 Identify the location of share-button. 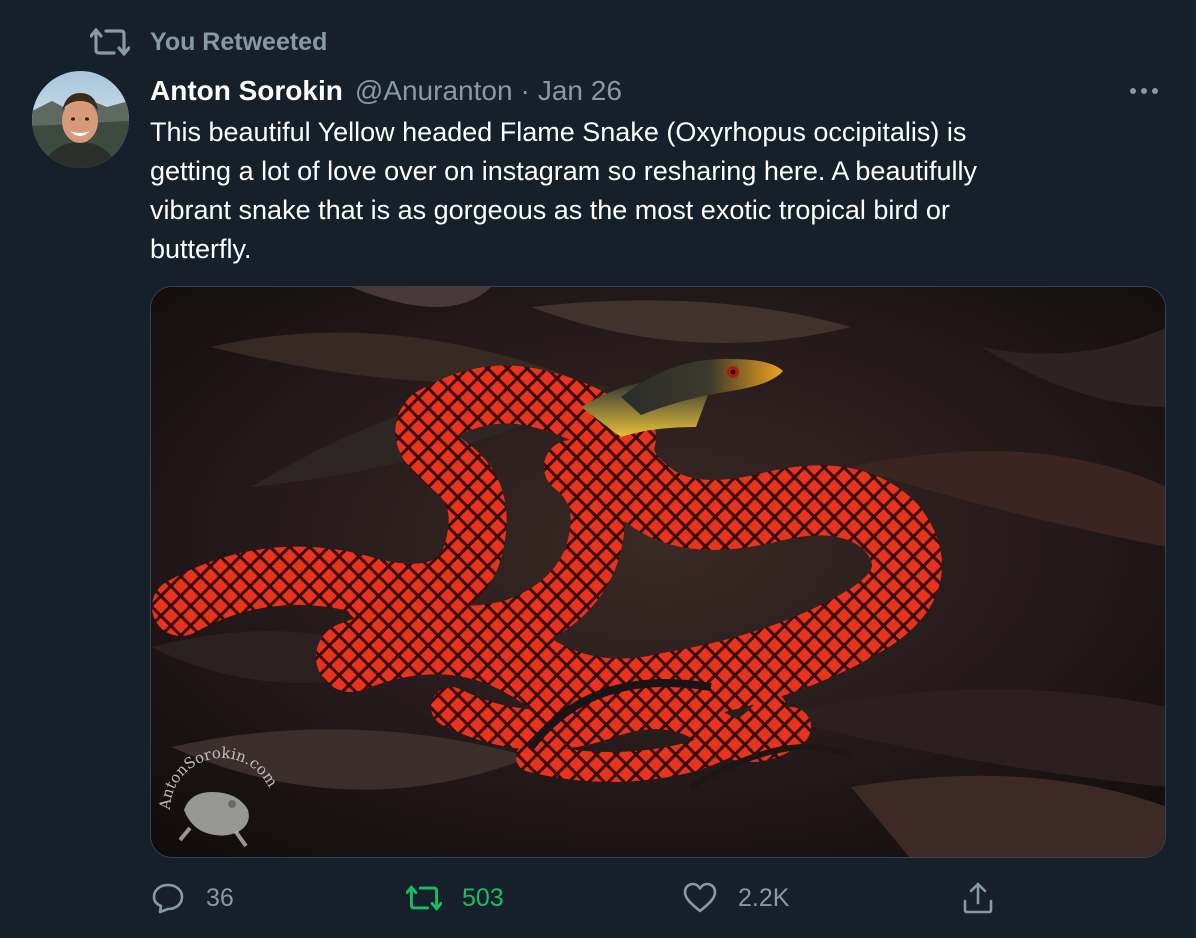
(988, 898).